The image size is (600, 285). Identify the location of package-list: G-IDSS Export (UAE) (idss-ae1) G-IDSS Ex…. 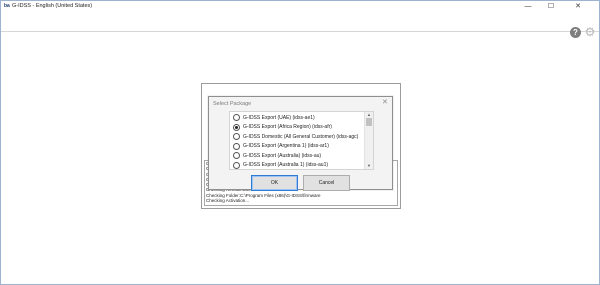
(301, 140).